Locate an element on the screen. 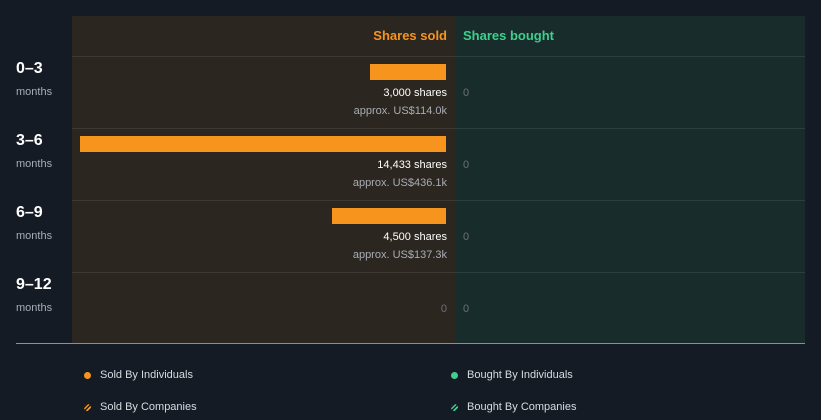 Image resolution: width=821 pixels, height=420 pixels. legend-item: Bought By Companies is located at coordinates (513, 407).